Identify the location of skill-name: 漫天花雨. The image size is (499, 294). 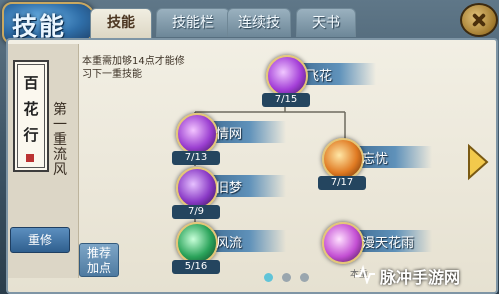
(388, 243).